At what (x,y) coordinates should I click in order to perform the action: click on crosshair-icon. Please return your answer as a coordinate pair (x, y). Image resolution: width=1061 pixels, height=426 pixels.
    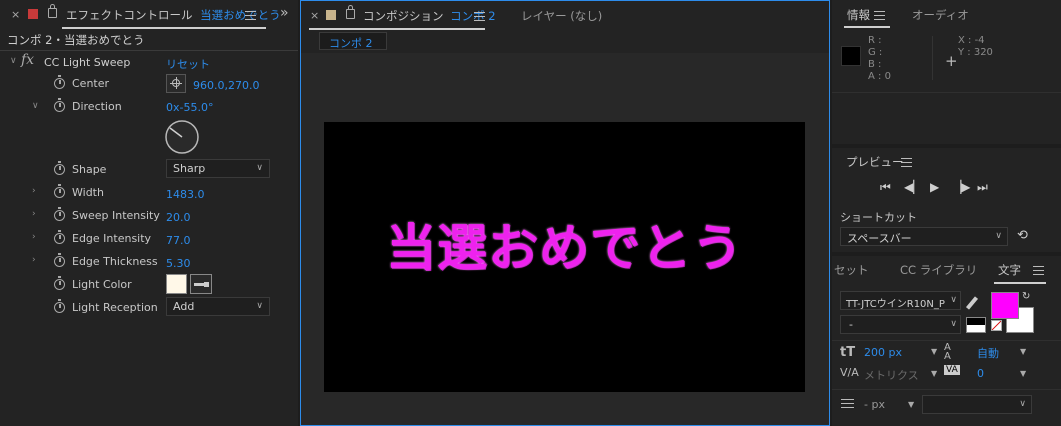
    Looking at the image, I should click on (176, 83).